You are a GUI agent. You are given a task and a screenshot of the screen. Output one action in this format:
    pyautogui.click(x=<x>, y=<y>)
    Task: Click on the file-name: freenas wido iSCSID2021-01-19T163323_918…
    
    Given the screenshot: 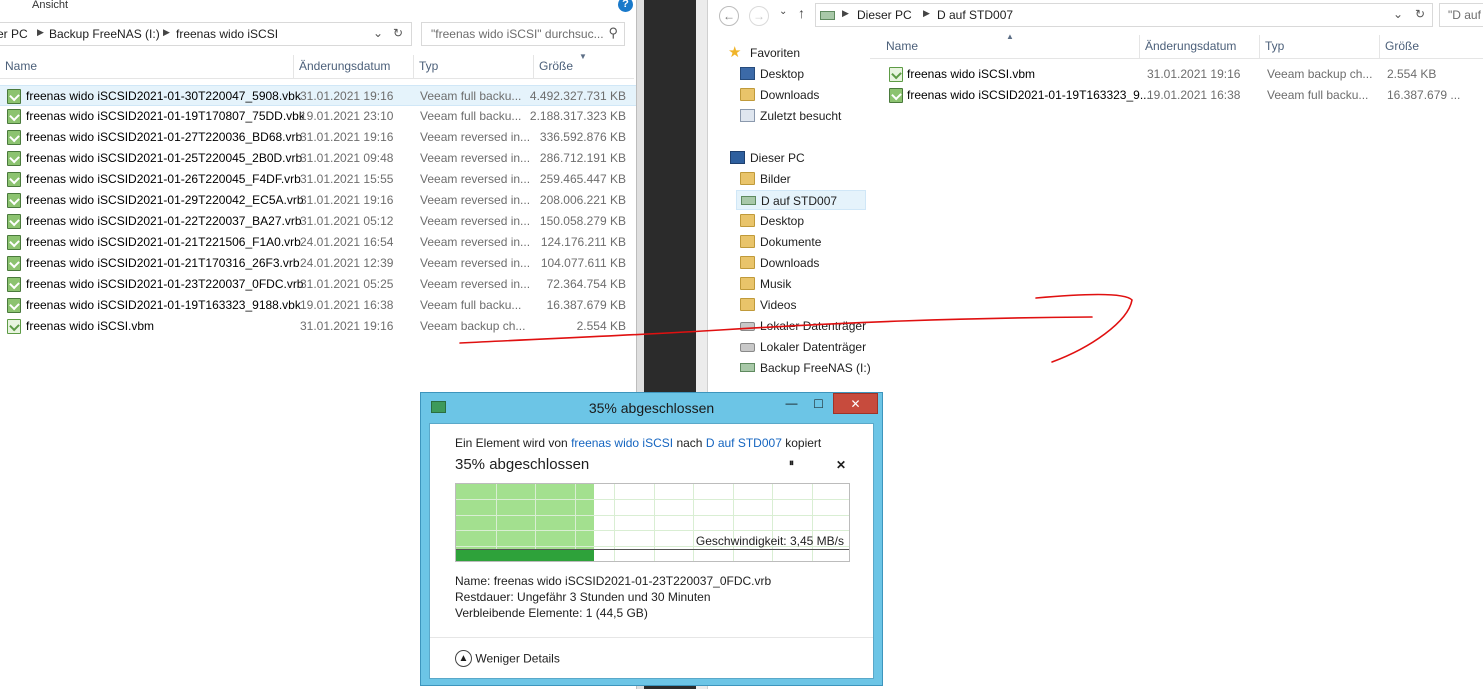 What is the action you would take?
    pyautogui.click(x=163, y=305)
    